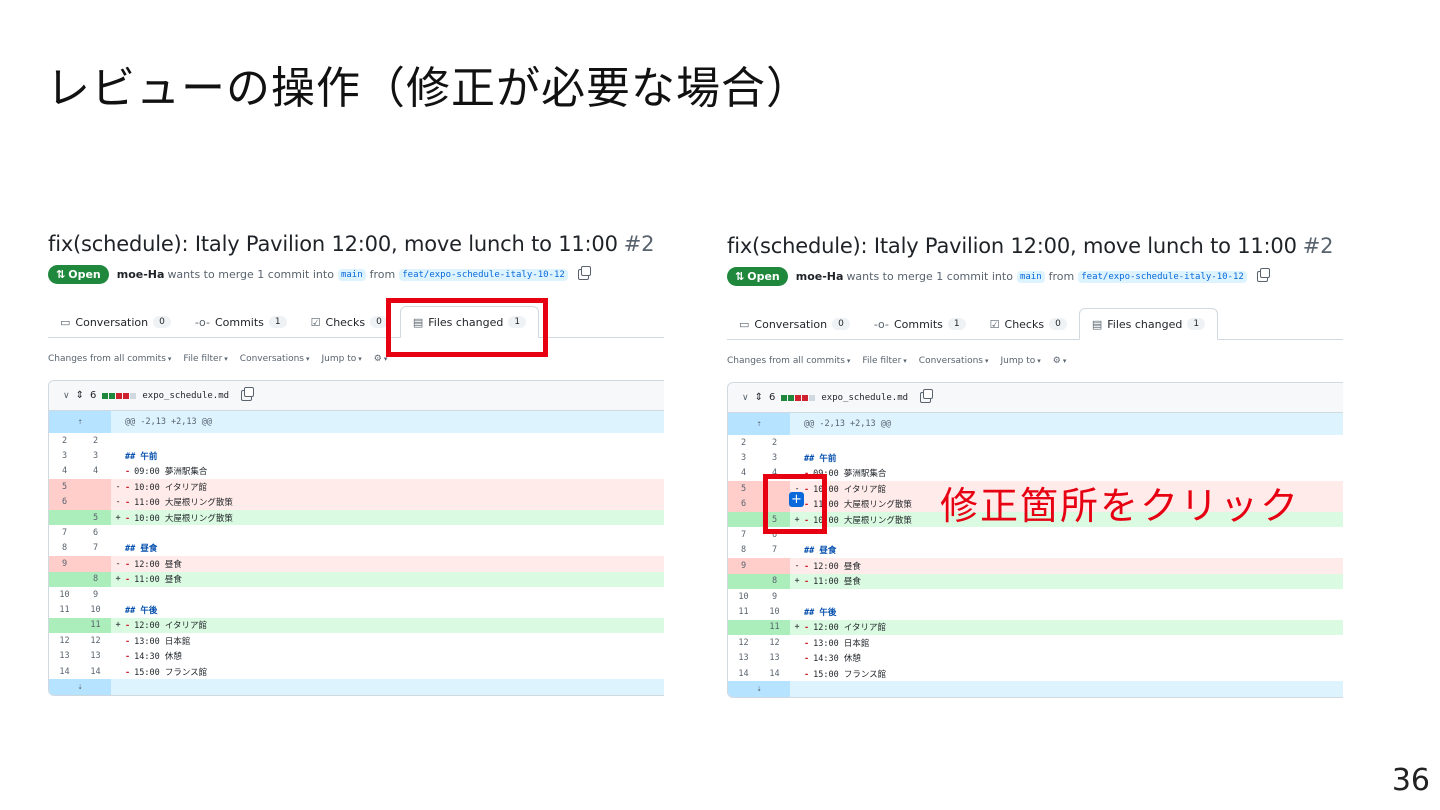  Describe the element at coordinates (797, 442) in the screenshot. I see `diff-sign` at that location.